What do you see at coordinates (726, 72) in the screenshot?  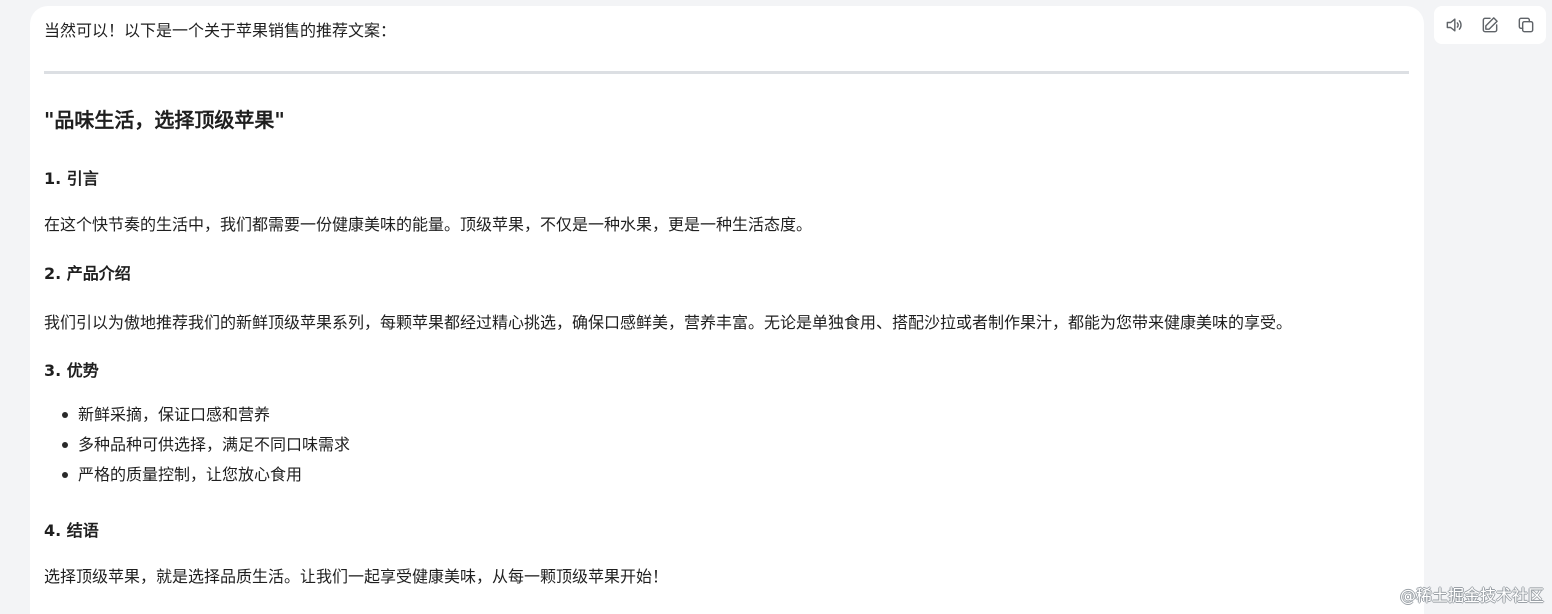 I see `horizontal-divider` at bounding box center [726, 72].